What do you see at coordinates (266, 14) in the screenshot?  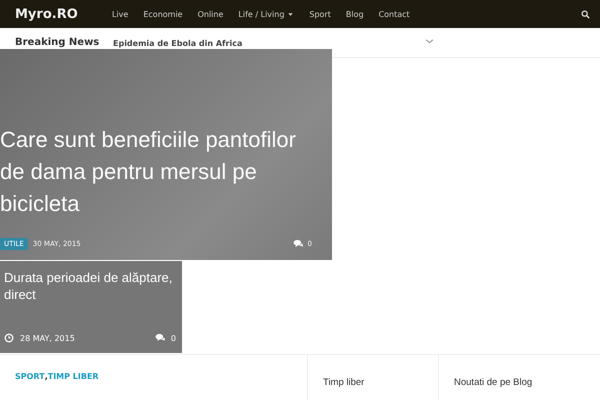 I see `nav-link: Life / Living` at bounding box center [266, 14].